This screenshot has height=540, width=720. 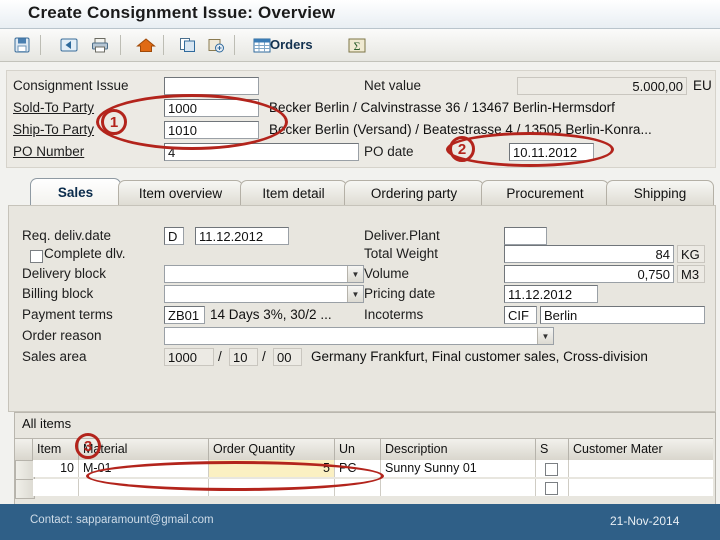 What do you see at coordinates (272, 449) in the screenshot?
I see `column-header-order-quantity: Order Quantity` at bounding box center [272, 449].